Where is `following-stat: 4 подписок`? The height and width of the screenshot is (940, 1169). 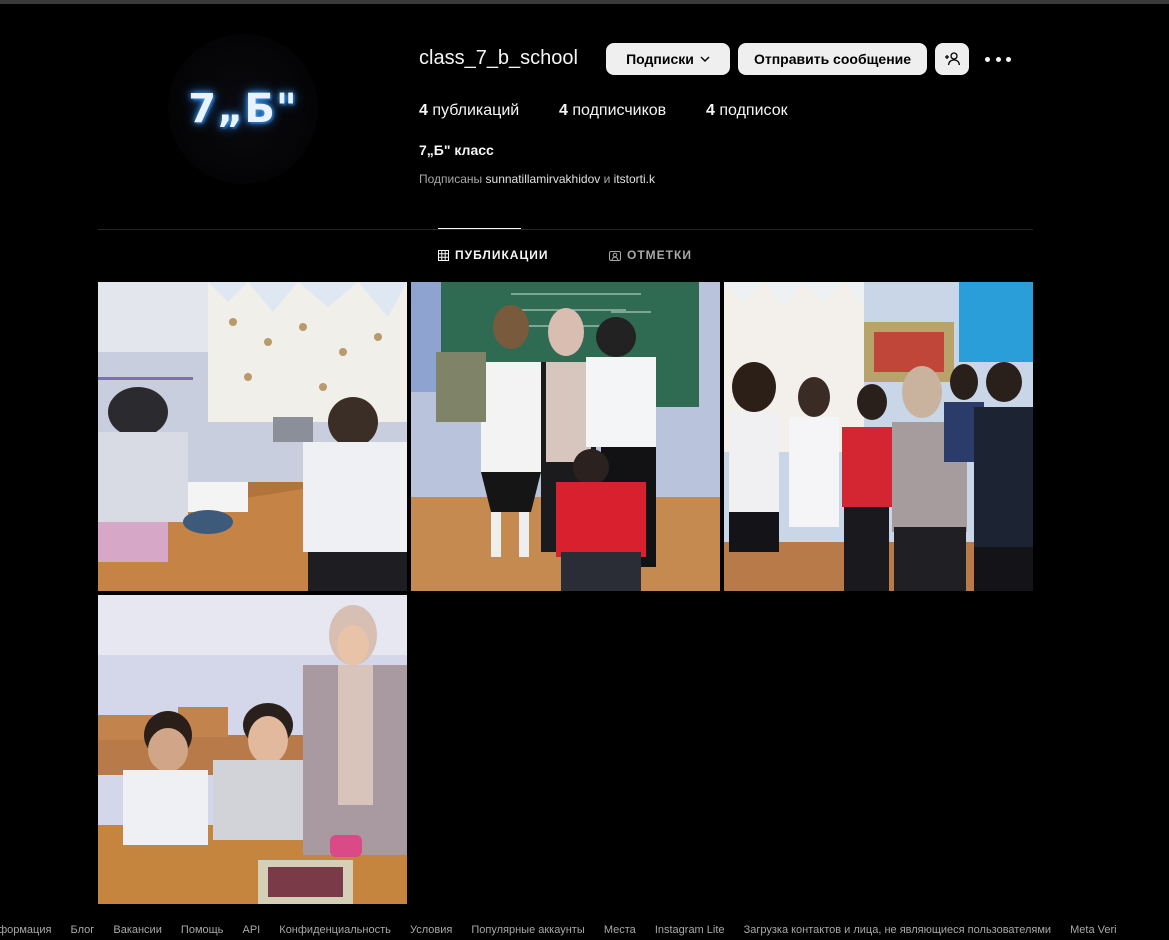 following-stat: 4 подписок is located at coordinates (747, 111).